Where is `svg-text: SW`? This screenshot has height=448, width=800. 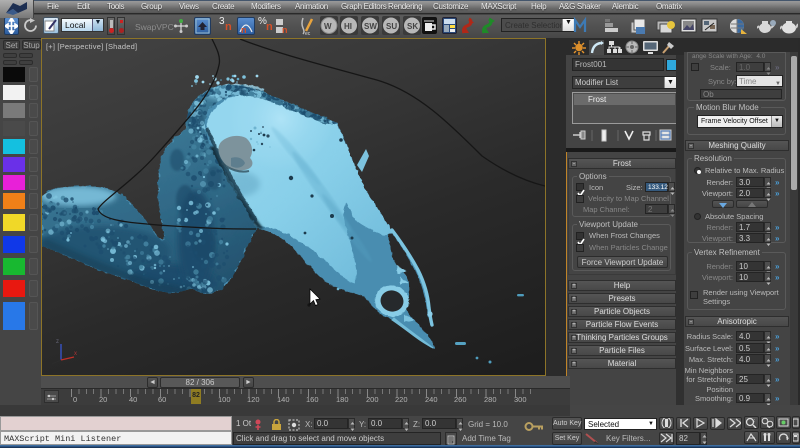
svg-text: SW is located at coordinates (370, 26).